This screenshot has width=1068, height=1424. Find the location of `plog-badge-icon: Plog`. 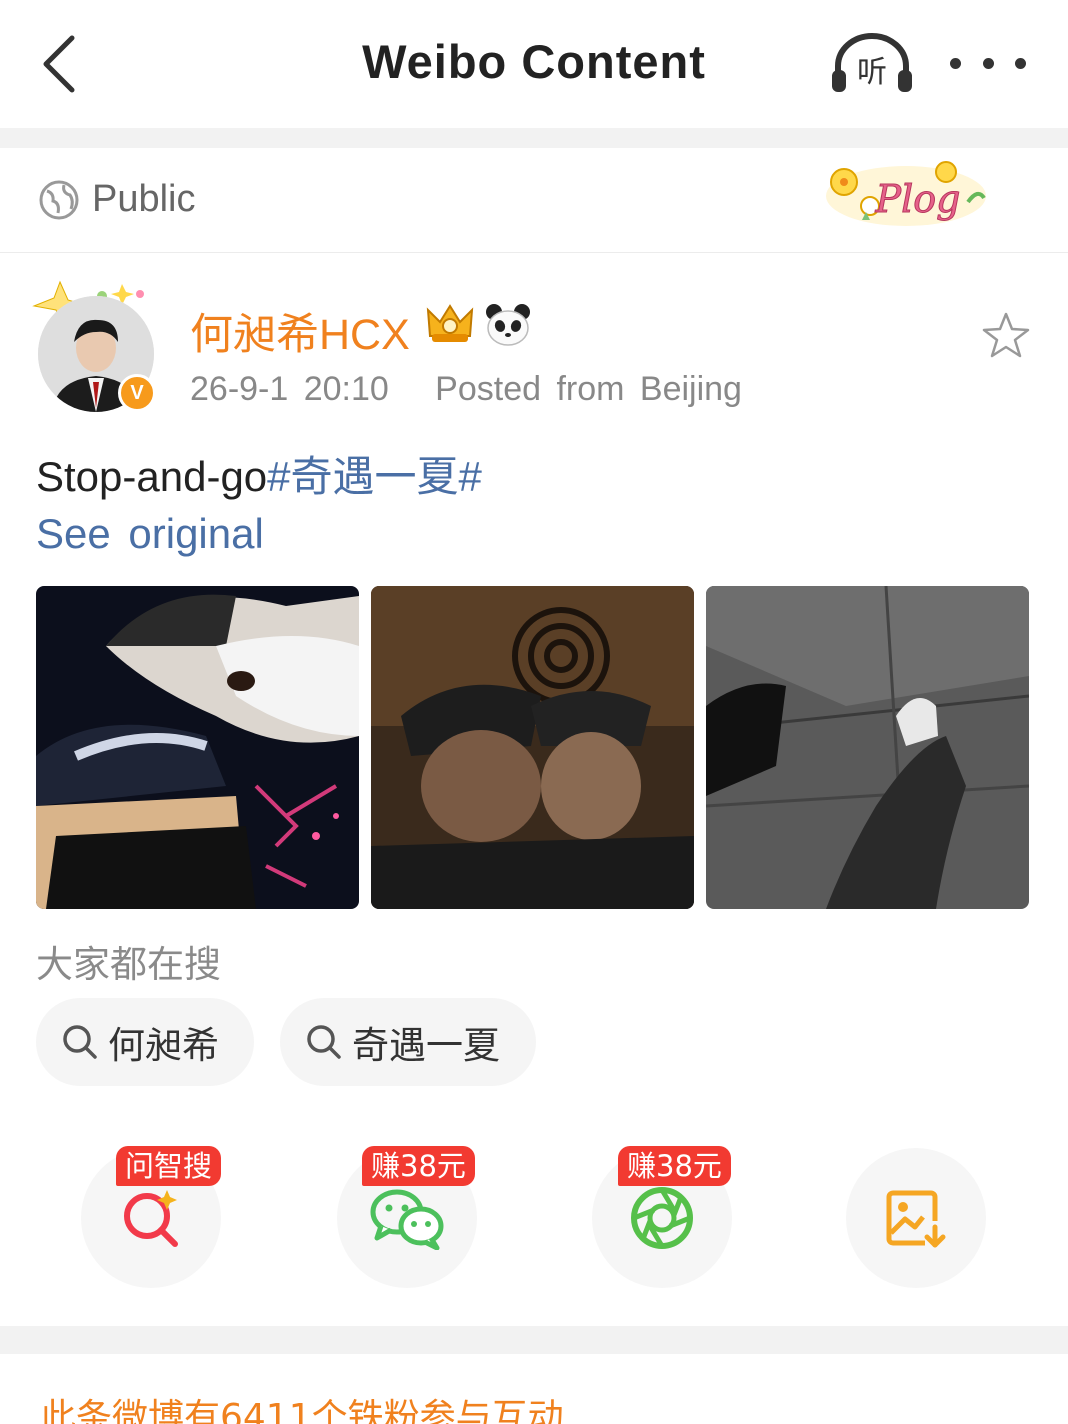

plog-badge-icon: Plog is located at coordinates (904, 193).